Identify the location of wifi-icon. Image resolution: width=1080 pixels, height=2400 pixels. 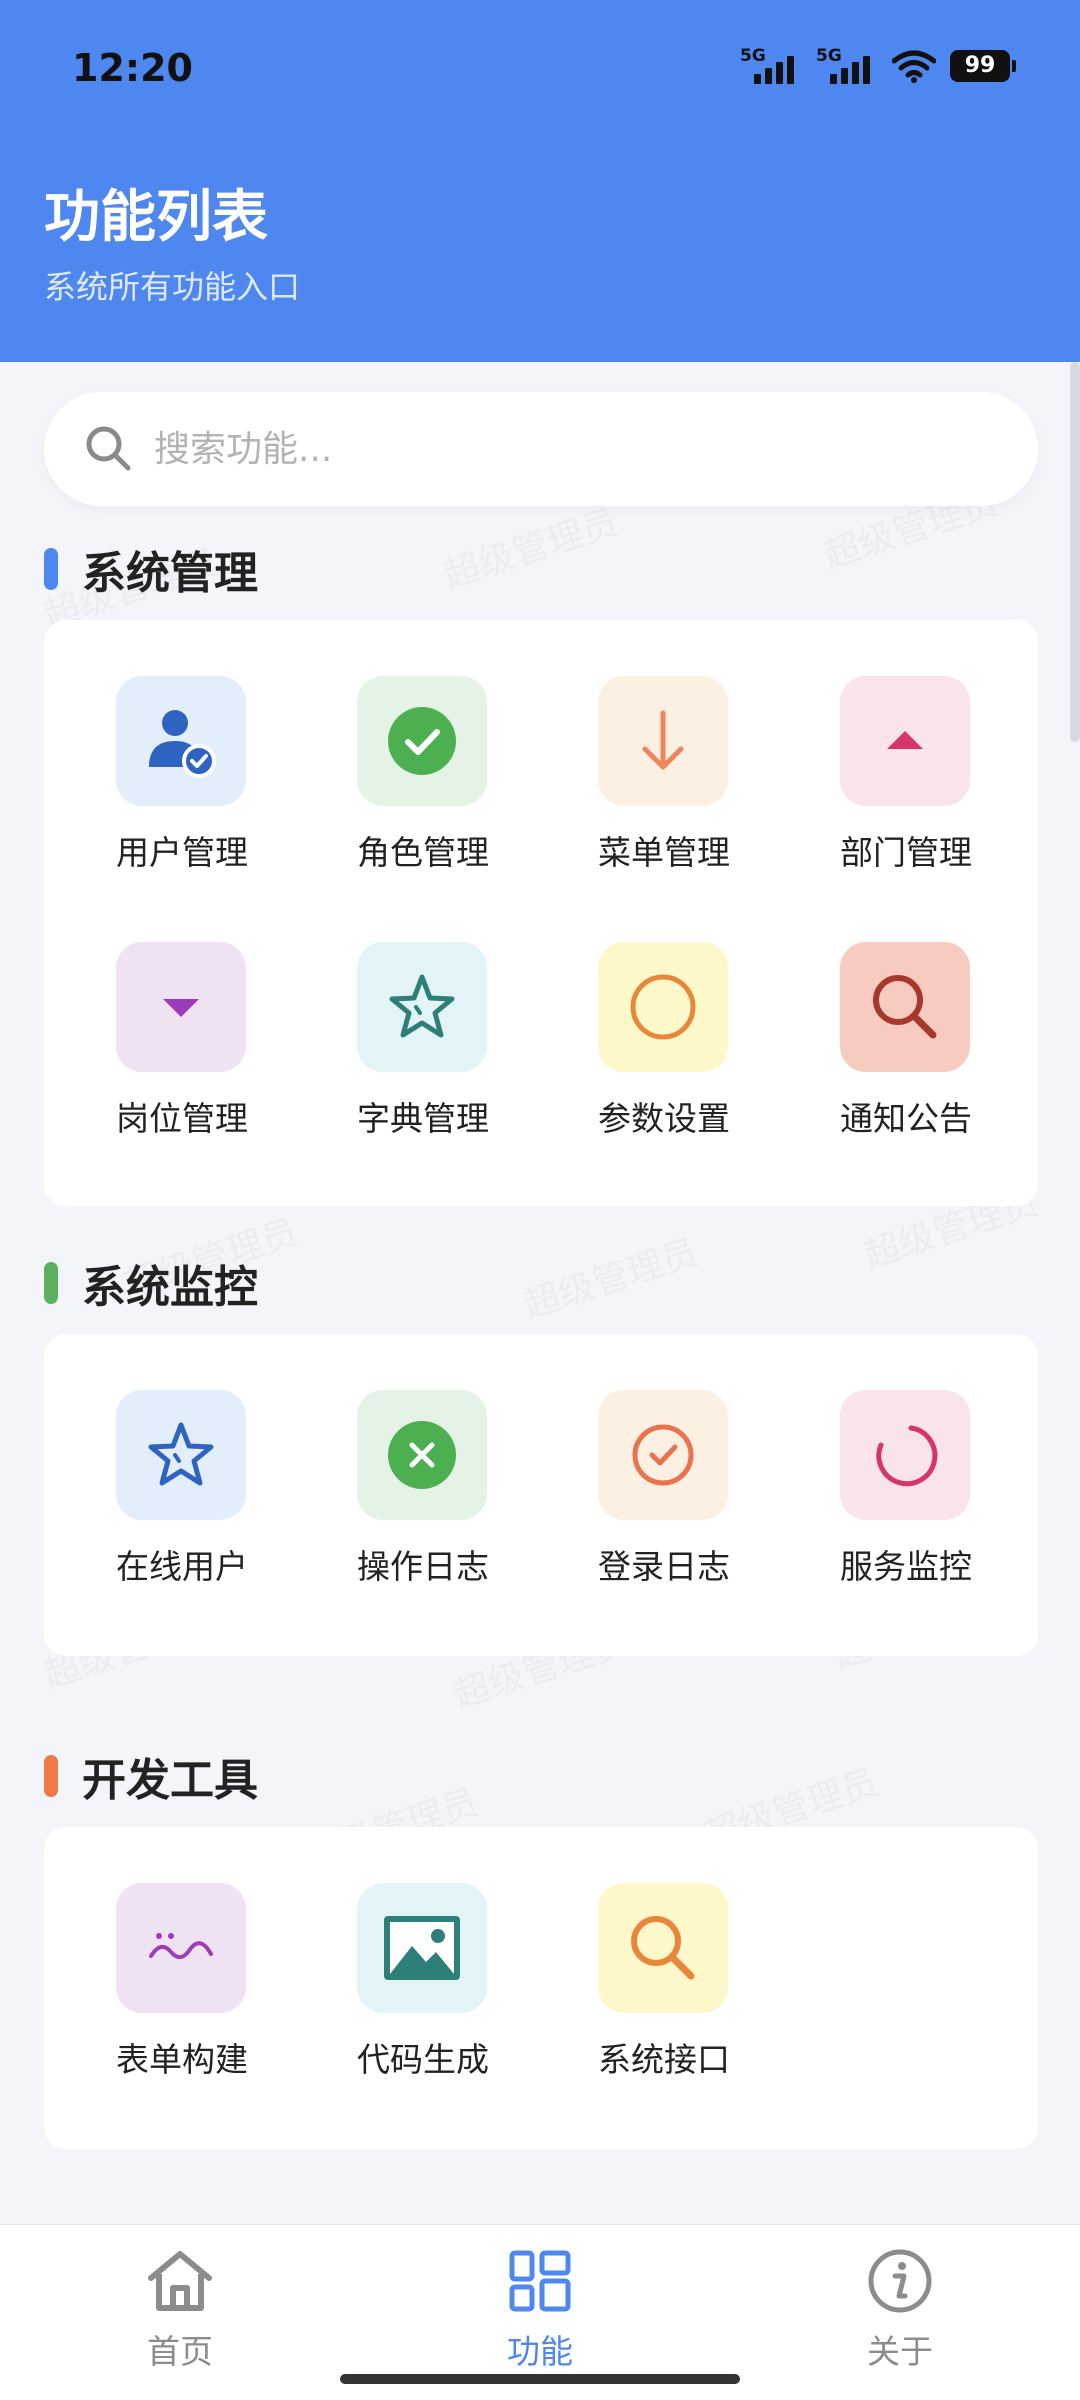
(914, 66).